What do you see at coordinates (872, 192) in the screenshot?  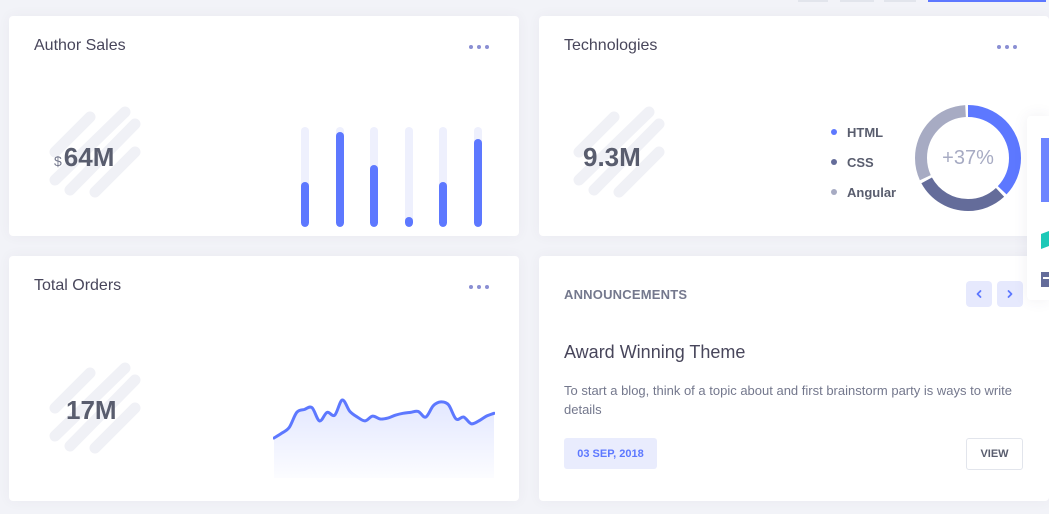 I see `legend-label: Angular` at bounding box center [872, 192].